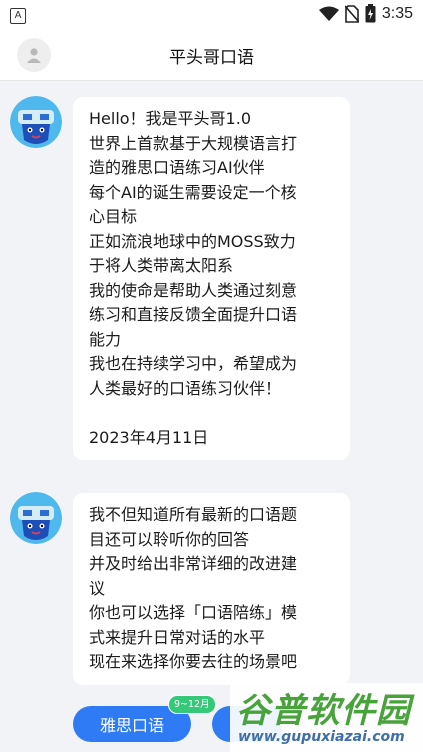 The image size is (423, 752). I want to click on message-line: 你也可以选择「口语陪练」模, so click(193, 612).